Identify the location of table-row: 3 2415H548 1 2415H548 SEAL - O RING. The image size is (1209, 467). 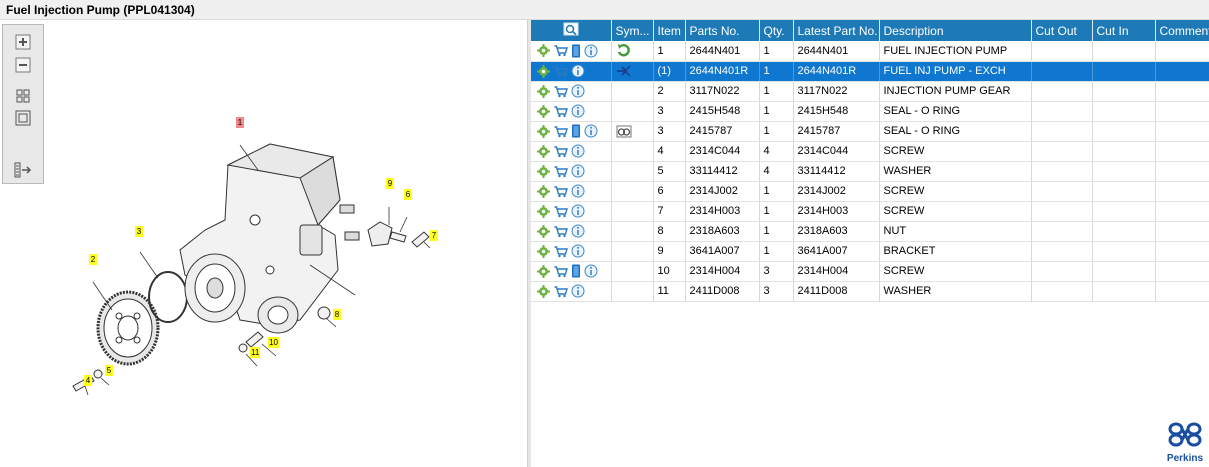
(870, 111).